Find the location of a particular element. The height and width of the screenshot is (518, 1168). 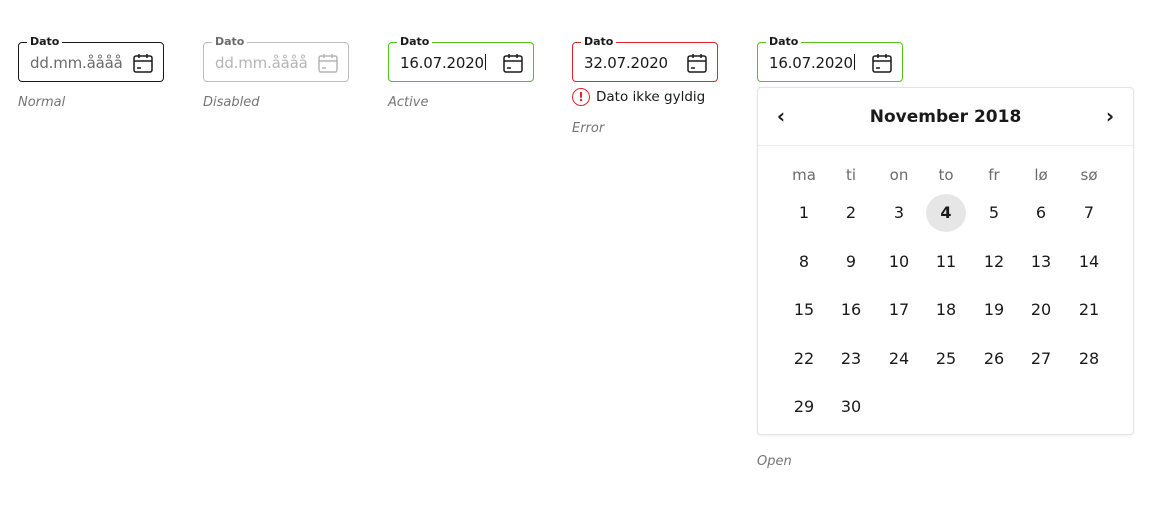

calendar-day: 4 is located at coordinates (946, 213).